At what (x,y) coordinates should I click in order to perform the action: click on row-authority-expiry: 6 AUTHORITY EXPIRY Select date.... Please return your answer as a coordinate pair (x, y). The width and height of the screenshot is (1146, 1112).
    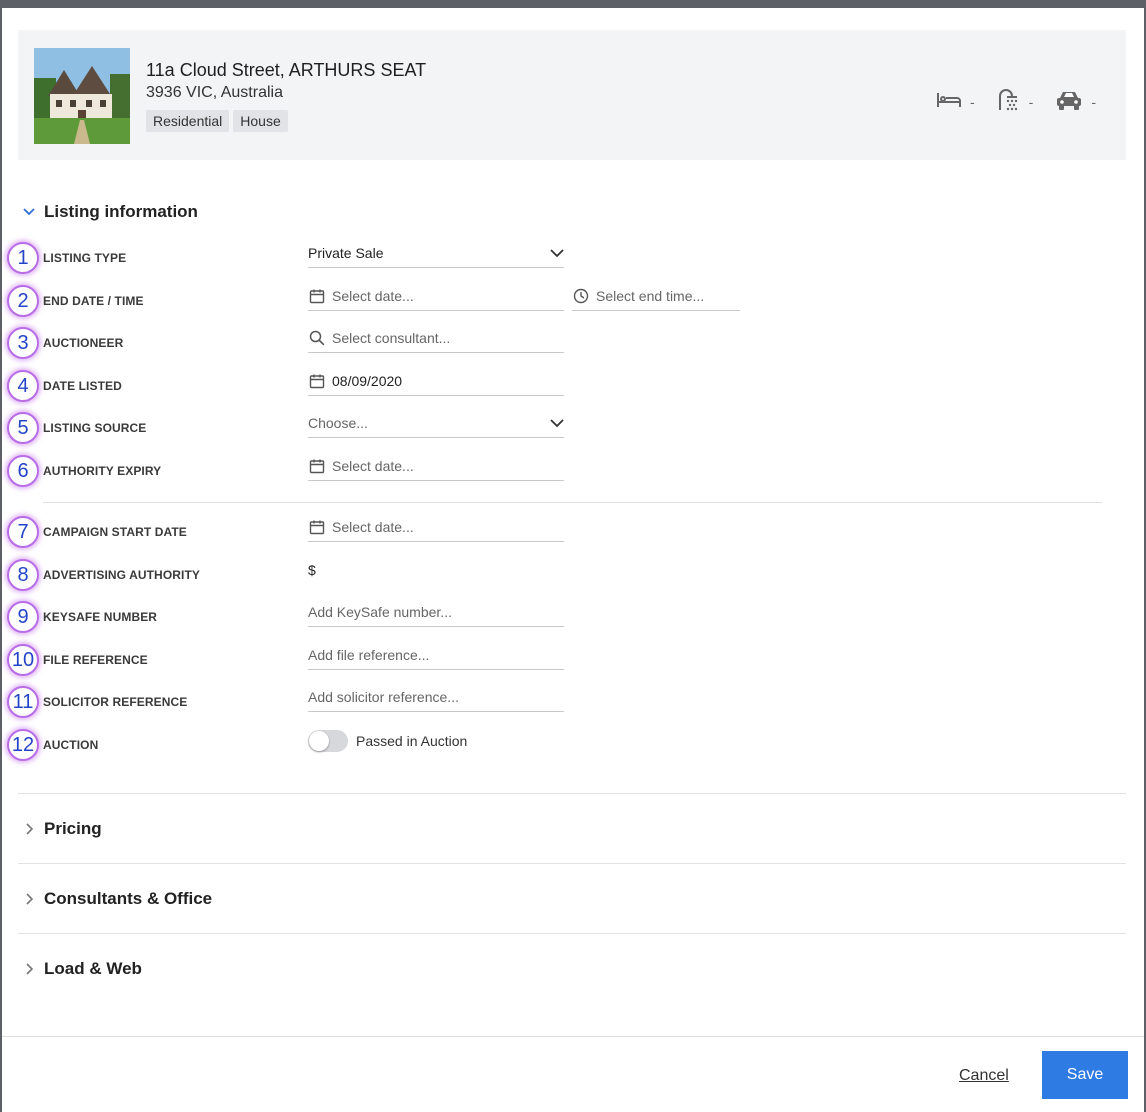
    Looking at the image, I should click on (552, 471).